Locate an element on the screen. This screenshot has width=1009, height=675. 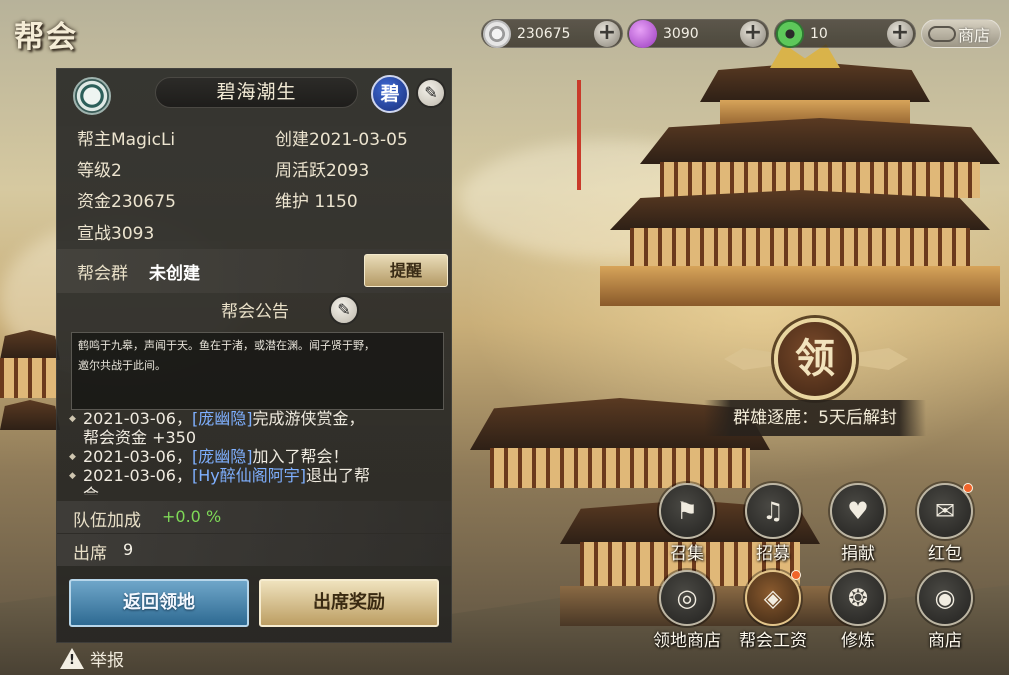
donate-button: ♥ 捐献 is located at coordinates (858, 523).